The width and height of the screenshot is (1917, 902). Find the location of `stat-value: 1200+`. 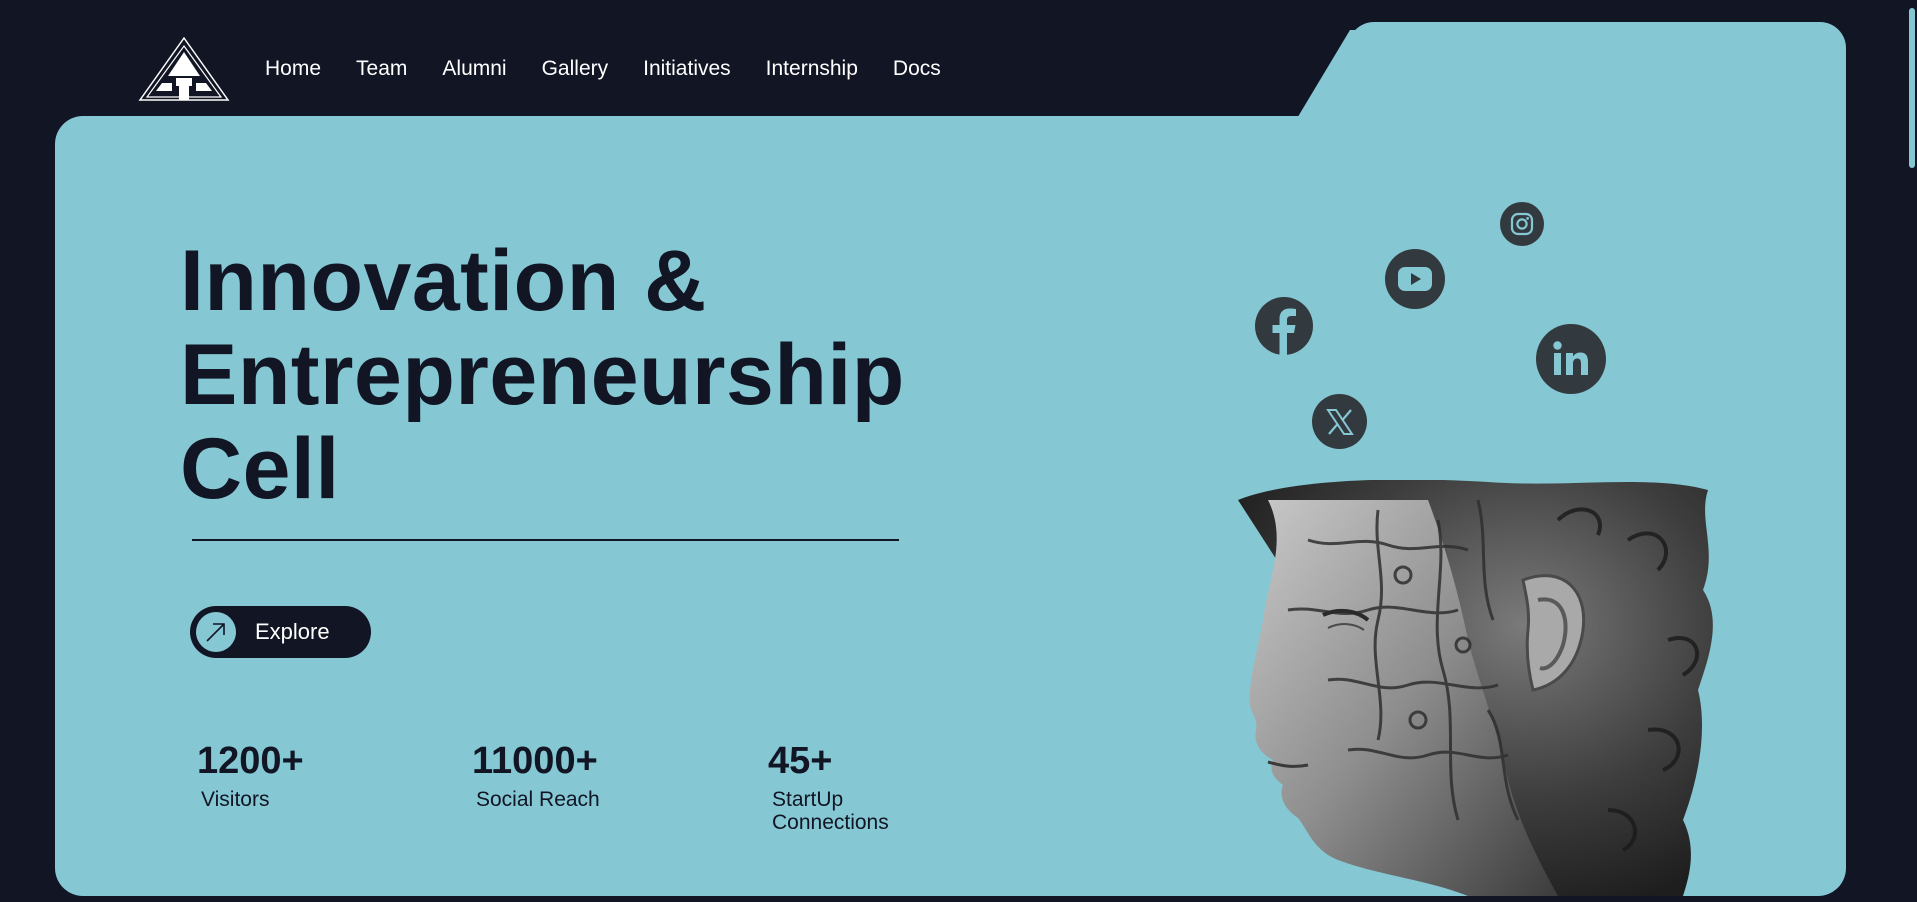

stat-value: 1200+ is located at coordinates (250, 761).